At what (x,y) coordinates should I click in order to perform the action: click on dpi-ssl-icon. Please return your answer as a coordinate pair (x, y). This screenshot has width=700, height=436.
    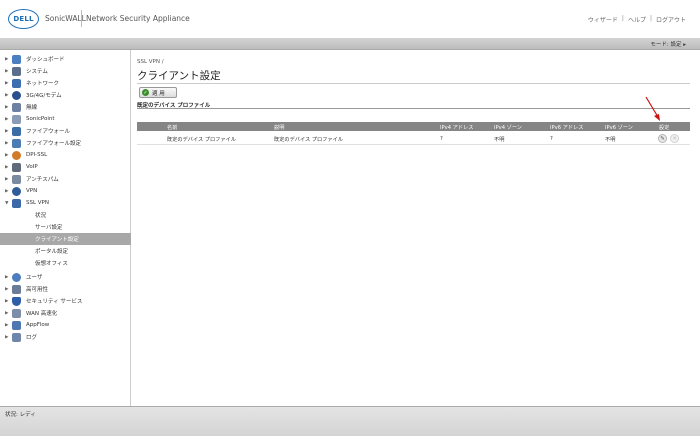
    Looking at the image, I should click on (16, 155).